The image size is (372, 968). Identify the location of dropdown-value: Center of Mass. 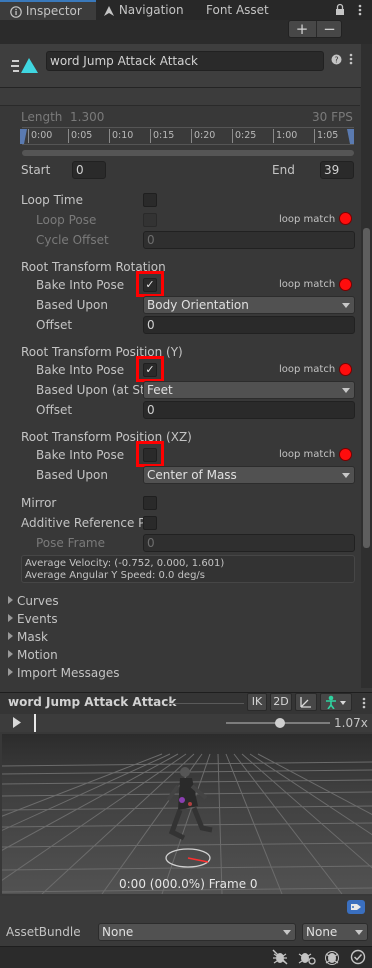
(192, 475).